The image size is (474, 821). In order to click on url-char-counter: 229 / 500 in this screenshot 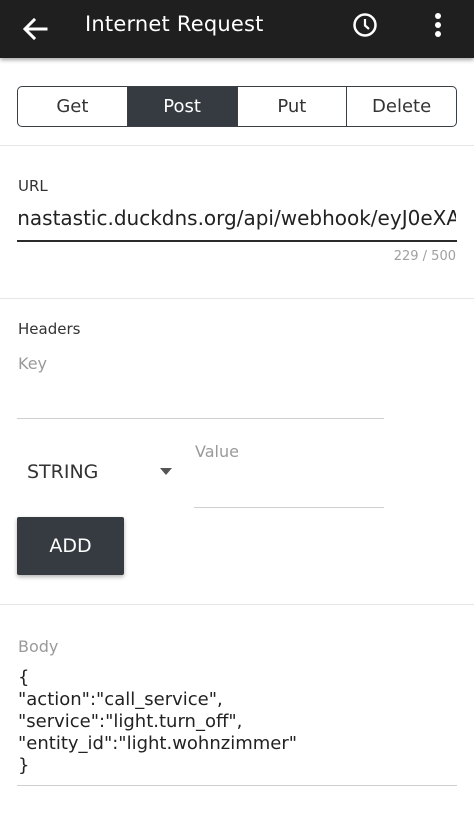, I will do `click(424, 256)`.